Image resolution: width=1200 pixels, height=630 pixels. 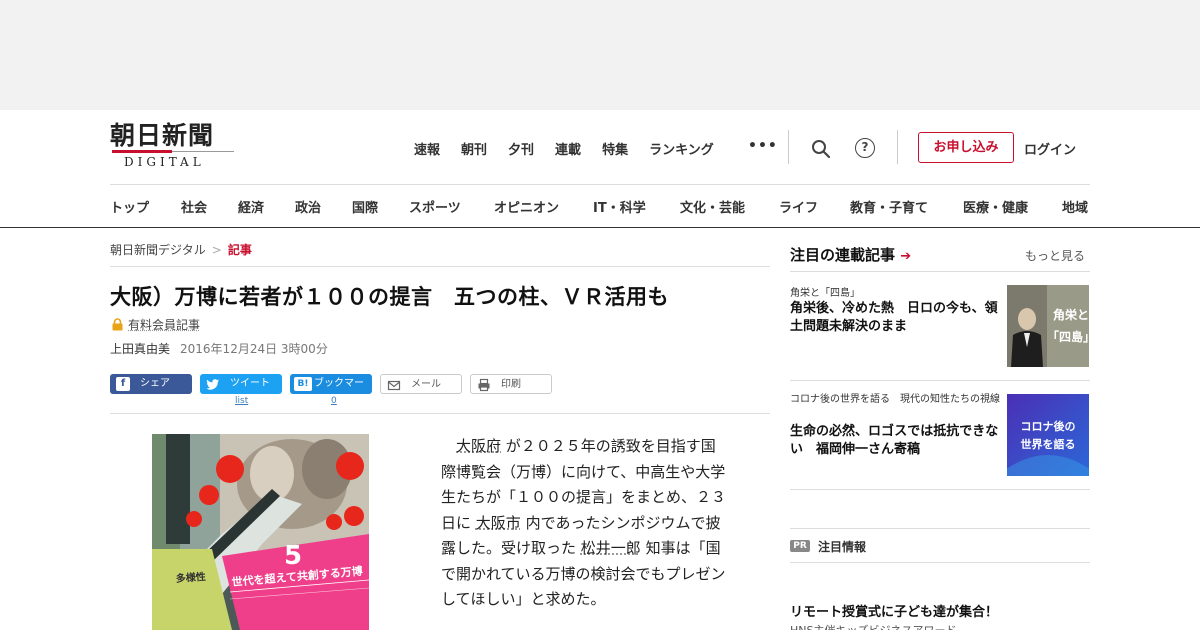 What do you see at coordinates (821, 149) in the screenshot?
I see `search-icon` at bounding box center [821, 149].